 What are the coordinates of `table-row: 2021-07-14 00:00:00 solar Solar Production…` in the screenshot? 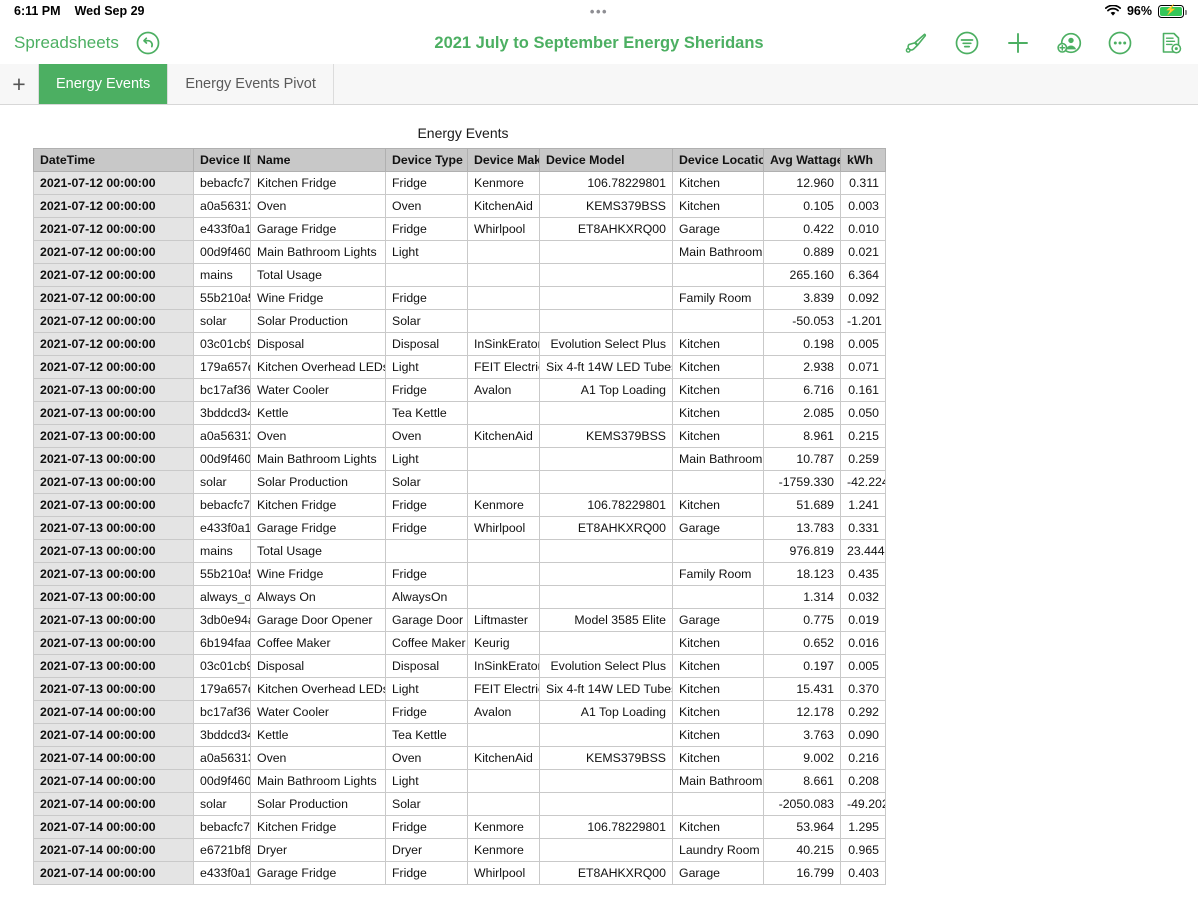 It's located at (459, 804).